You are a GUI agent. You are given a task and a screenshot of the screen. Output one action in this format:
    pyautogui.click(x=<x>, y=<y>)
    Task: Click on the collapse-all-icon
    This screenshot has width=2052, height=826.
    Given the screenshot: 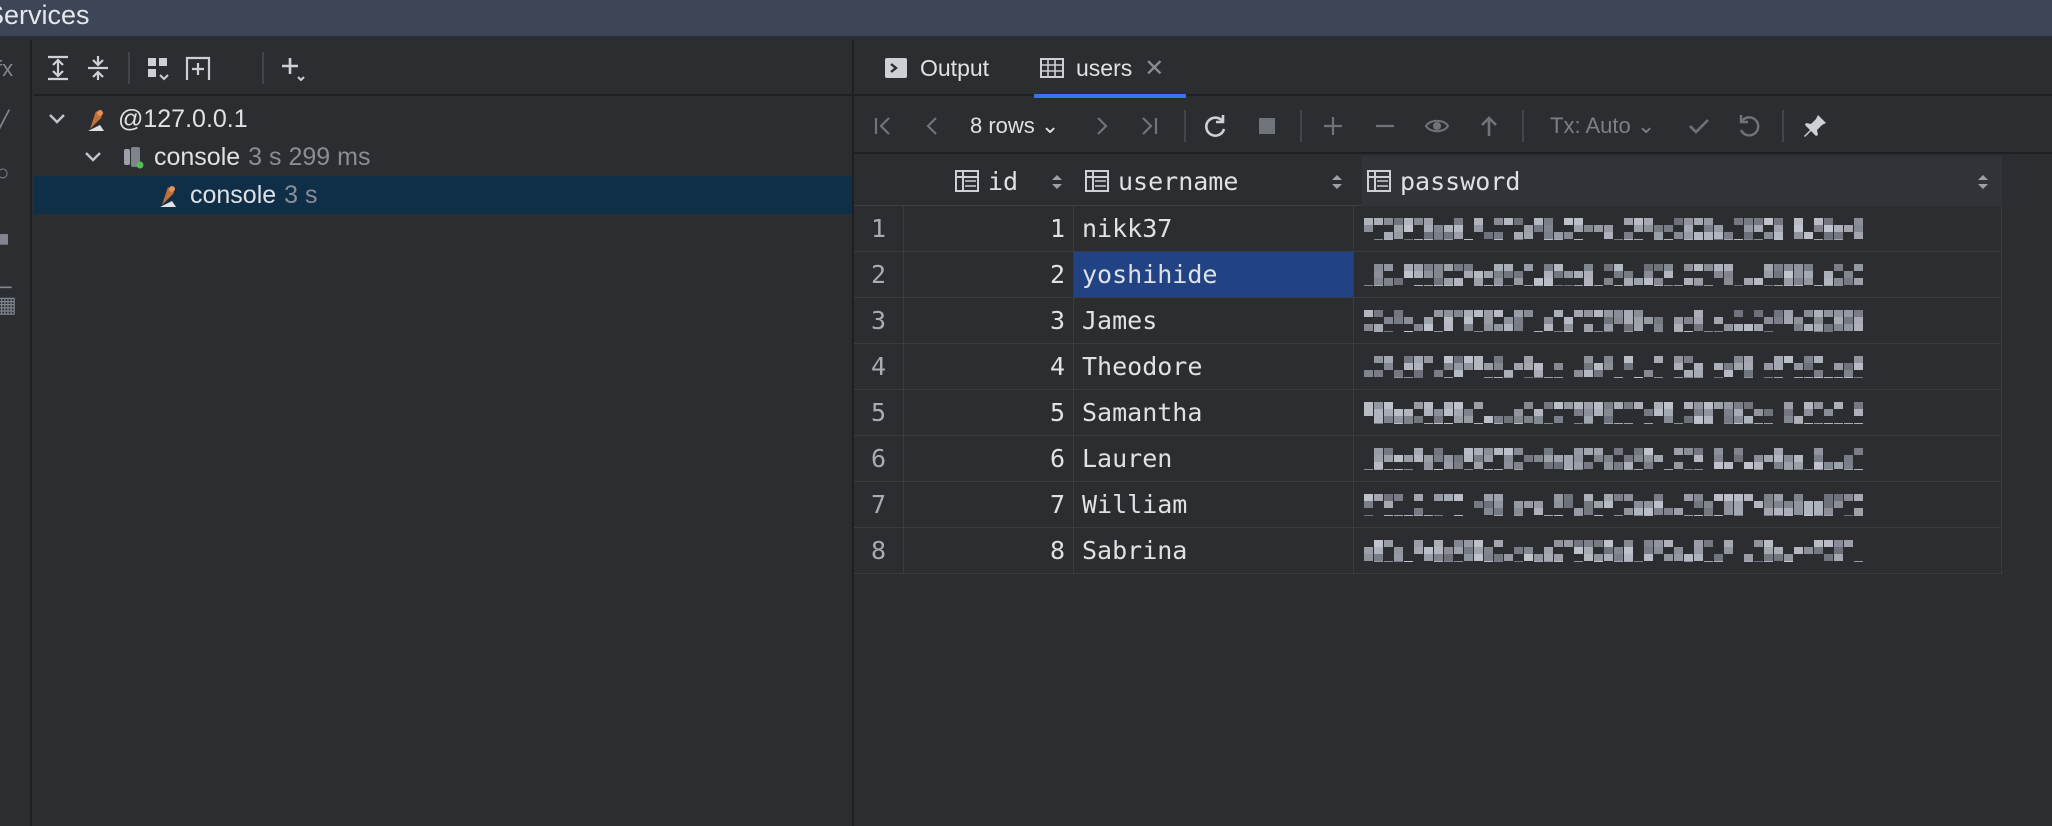 What is the action you would take?
    pyautogui.click(x=98, y=68)
    